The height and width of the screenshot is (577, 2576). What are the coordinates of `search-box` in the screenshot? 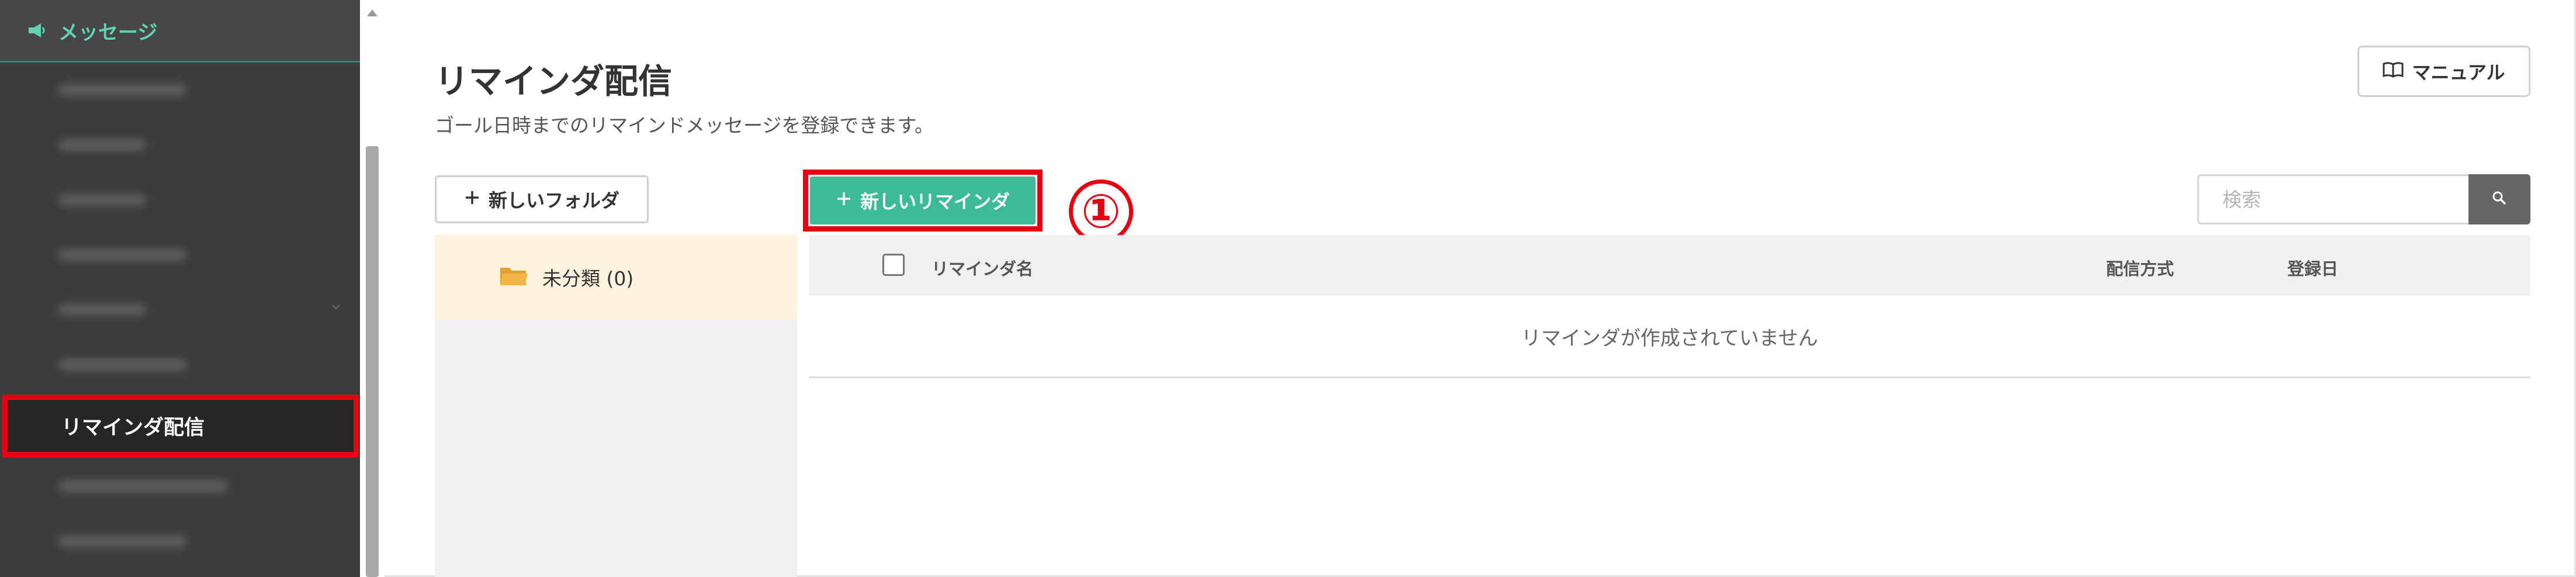 It's located at (2364, 199).